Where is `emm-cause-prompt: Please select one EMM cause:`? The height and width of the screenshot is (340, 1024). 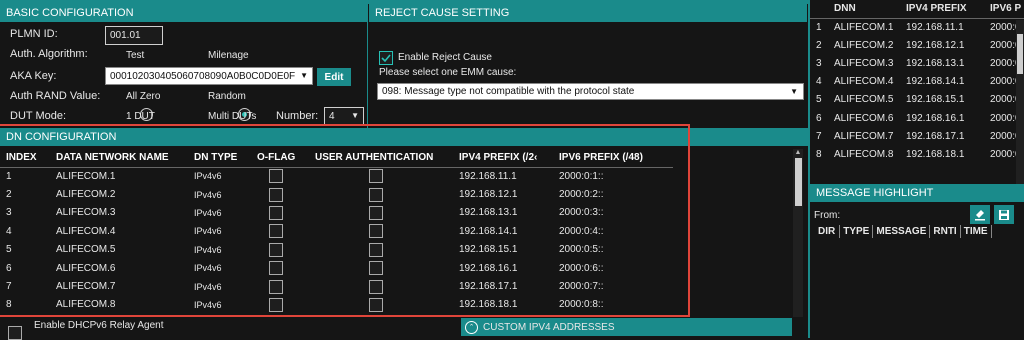
emm-cause-prompt: Please select one EMM cause: is located at coordinates (448, 72).